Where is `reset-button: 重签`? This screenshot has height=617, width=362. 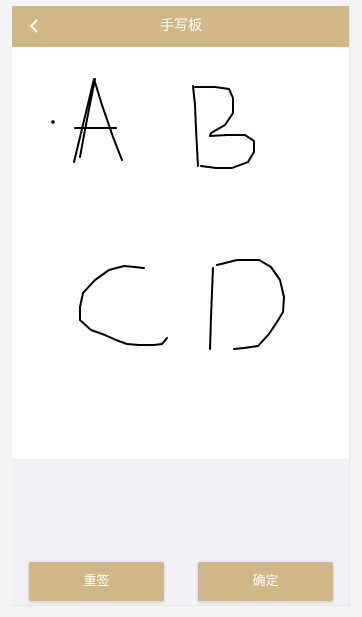
reset-button: 重签 is located at coordinates (96, 581).